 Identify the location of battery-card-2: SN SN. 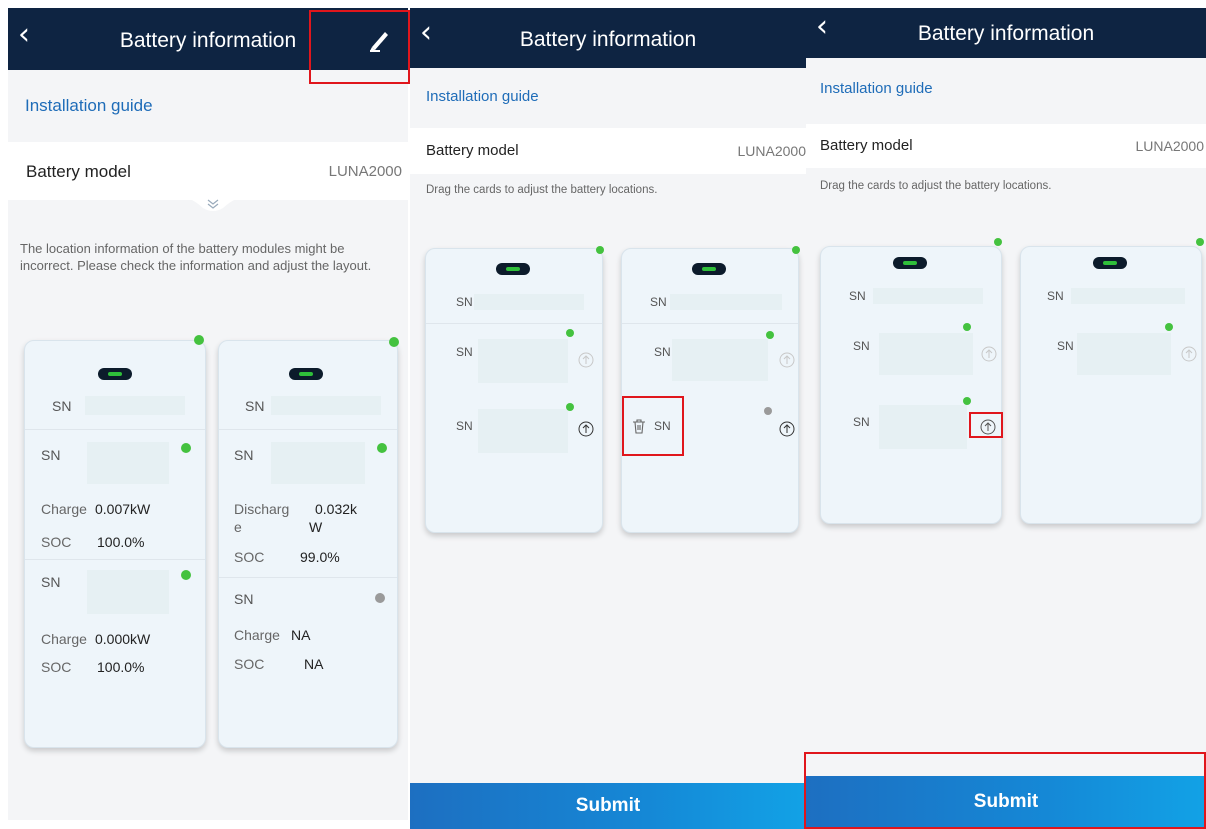
(1111, 385).